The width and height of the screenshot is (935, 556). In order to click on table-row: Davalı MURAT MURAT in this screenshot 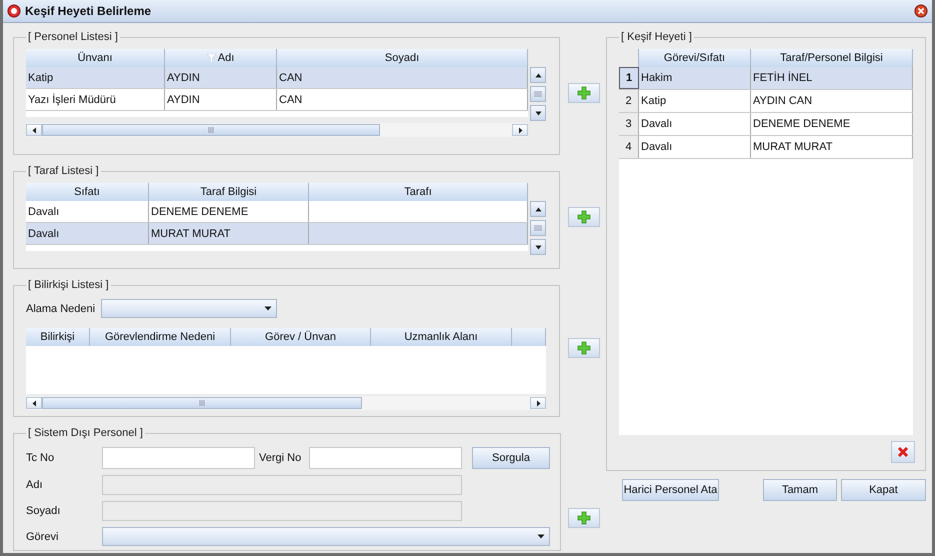, I will do `click(277, 234)`.